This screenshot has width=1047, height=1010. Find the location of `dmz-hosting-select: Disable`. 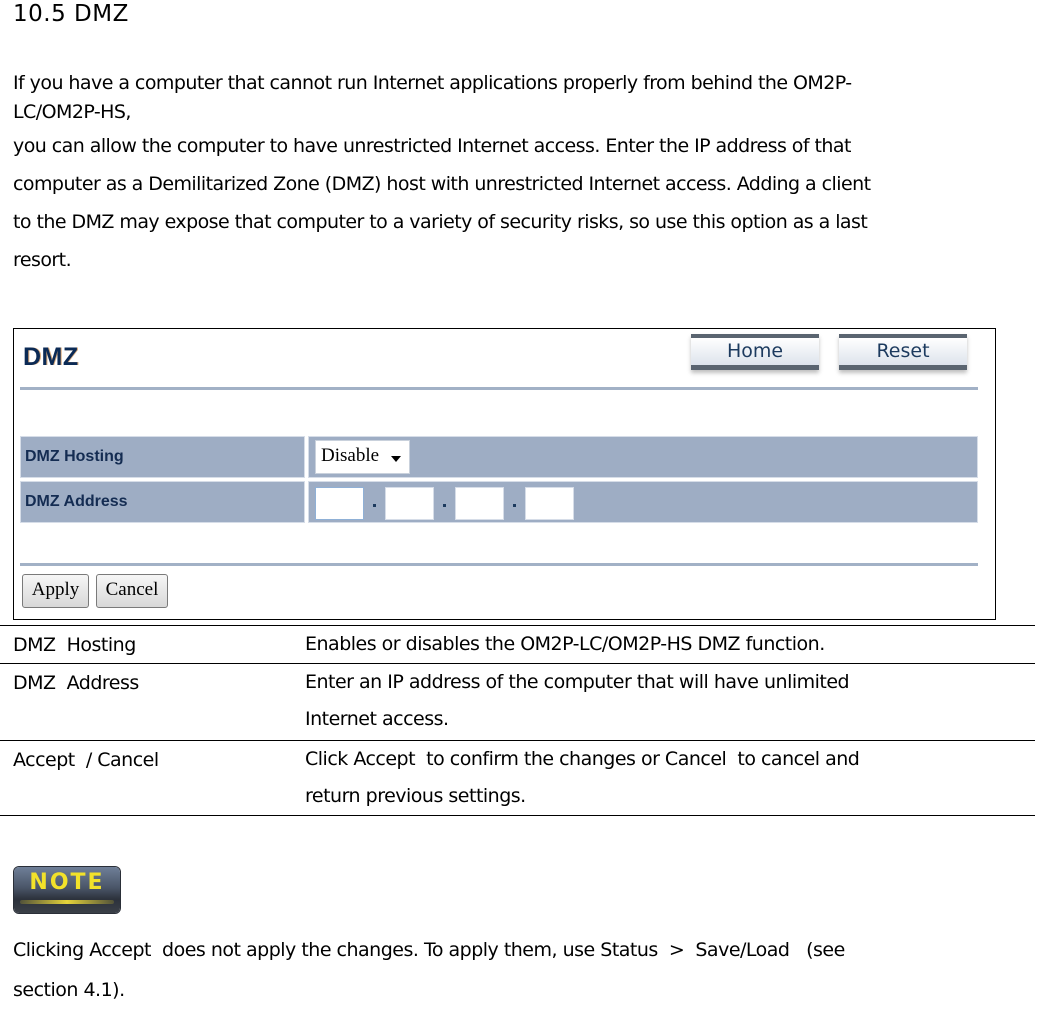

dmz-hosting-select: Disable is located at coordinates (362, 457).